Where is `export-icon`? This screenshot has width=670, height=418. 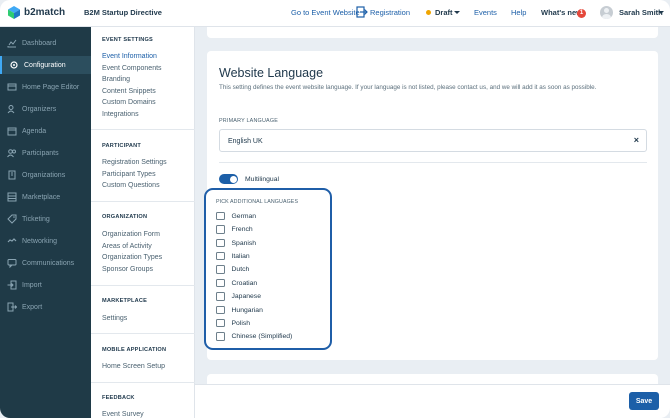 export-icon is located at coordinates (12, 307).